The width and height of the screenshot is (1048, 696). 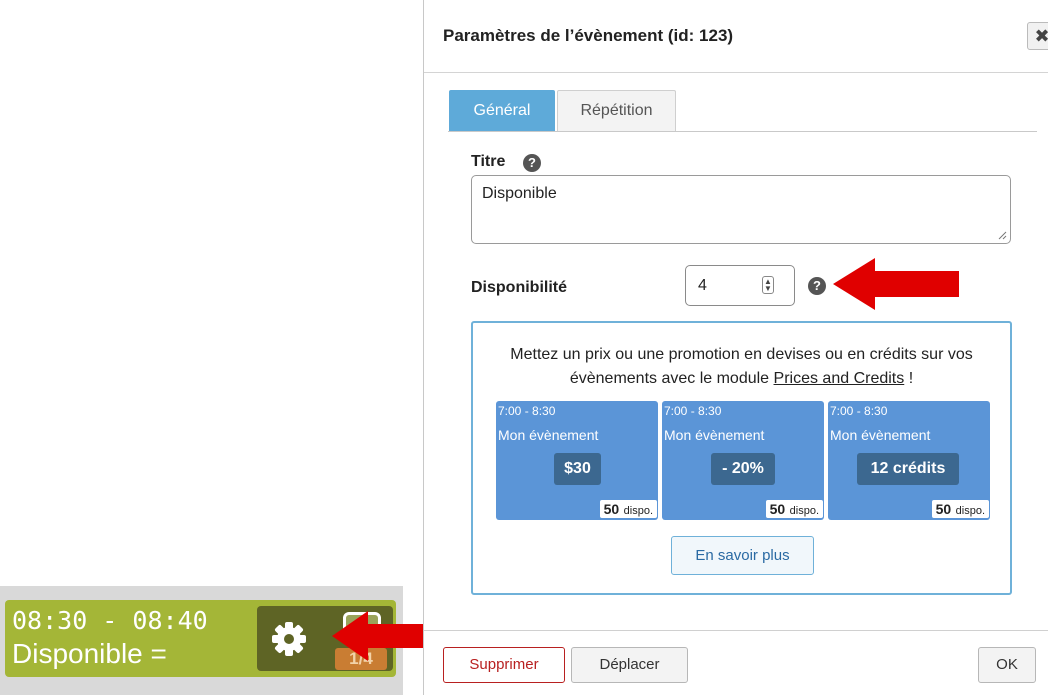 I want to click on tab-bar: Général Répétition, so click(x=742, y=111).